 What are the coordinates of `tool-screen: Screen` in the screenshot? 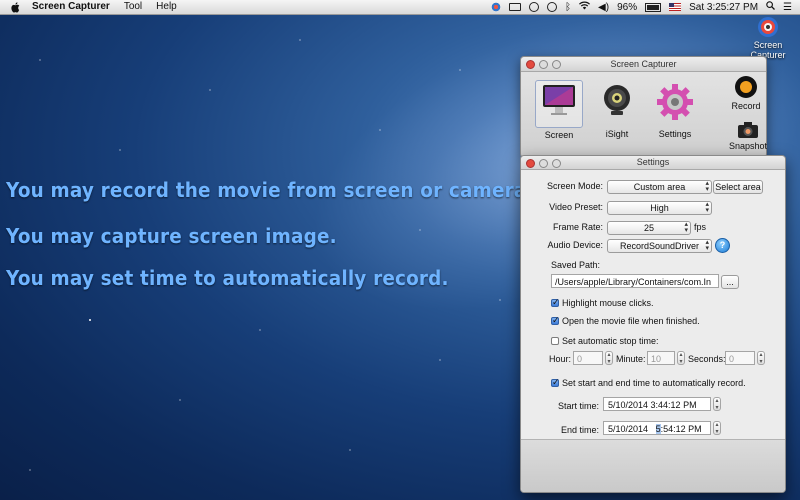 It's located at (559, 110).